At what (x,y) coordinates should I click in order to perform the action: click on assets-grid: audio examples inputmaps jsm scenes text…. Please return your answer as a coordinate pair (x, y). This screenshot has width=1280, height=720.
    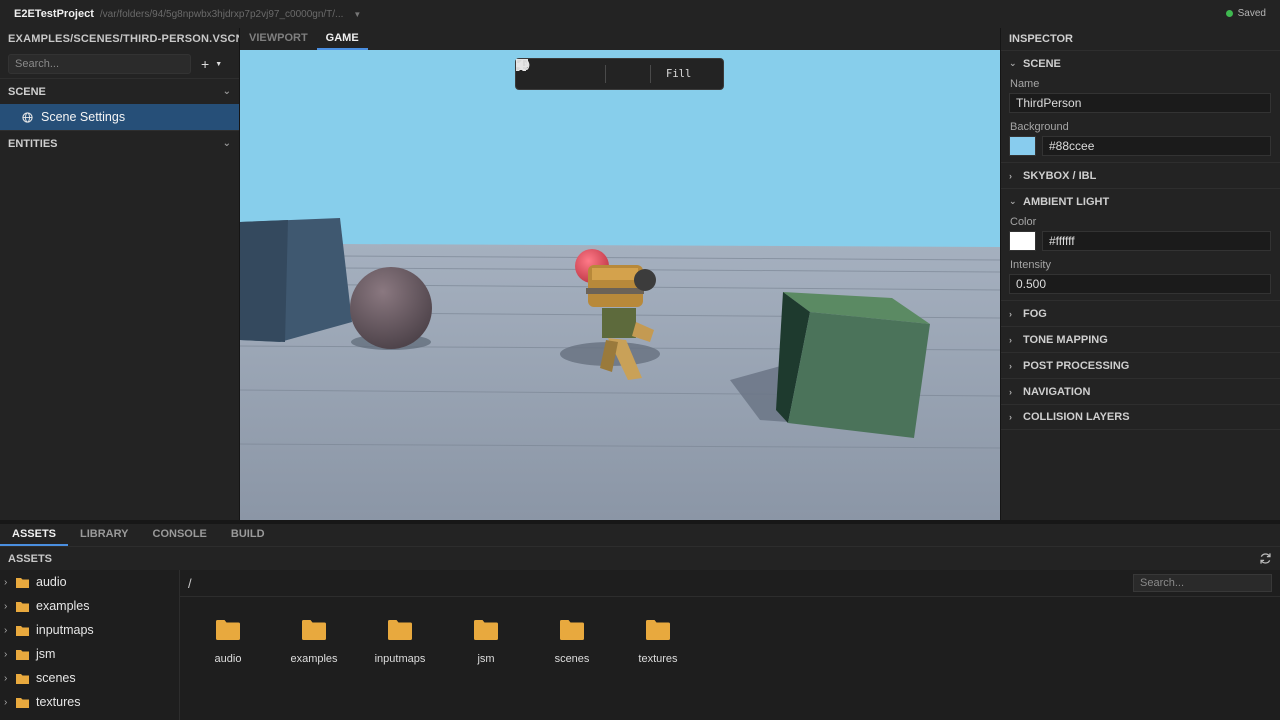
    Looking at the image, I should click on (443, 642).